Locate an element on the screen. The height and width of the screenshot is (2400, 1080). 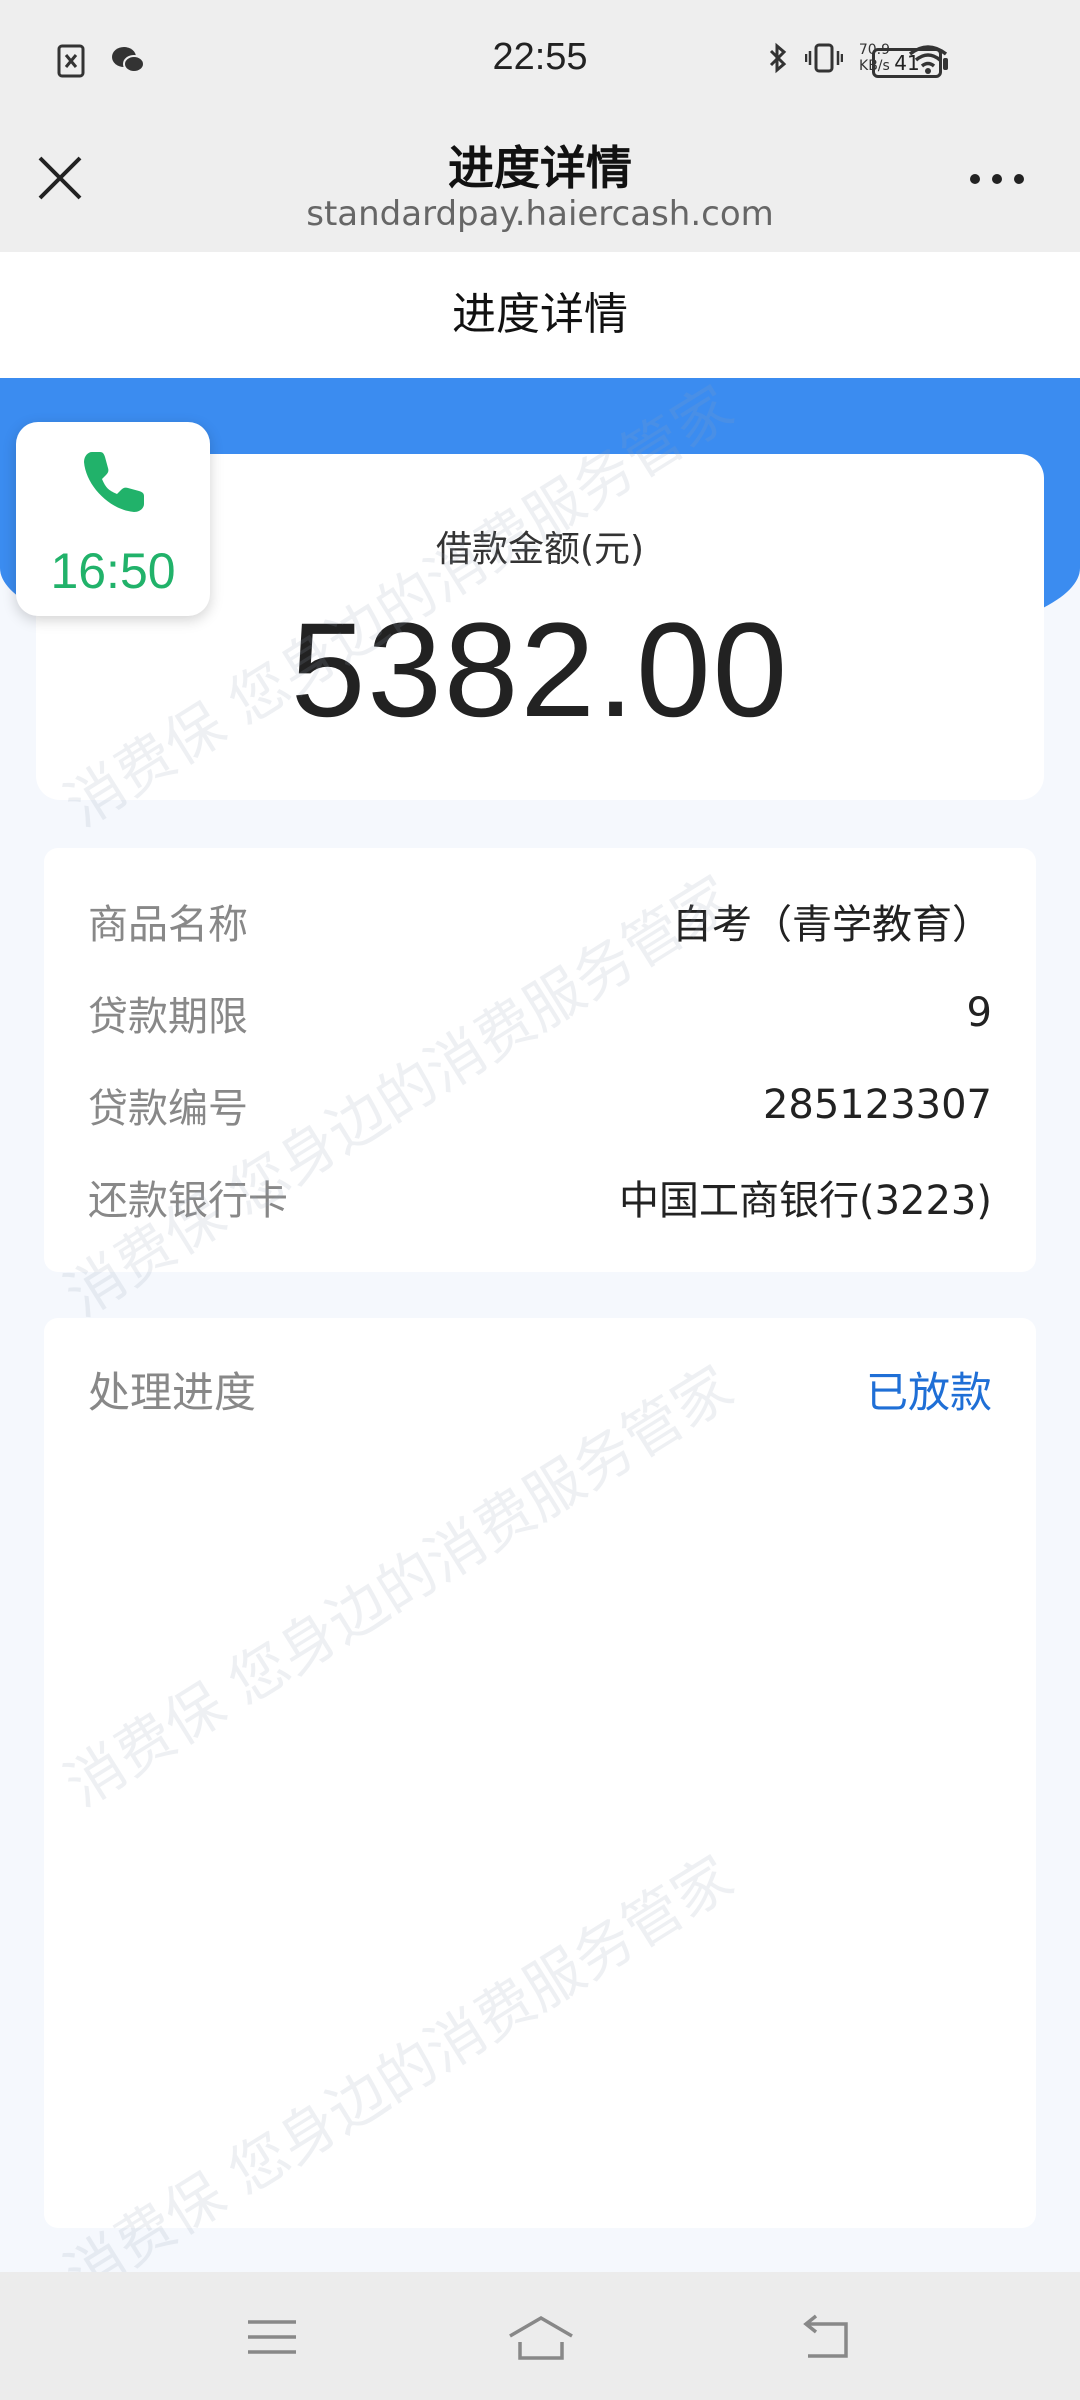
system-nav-bar is located at coordinates (540, 2336).